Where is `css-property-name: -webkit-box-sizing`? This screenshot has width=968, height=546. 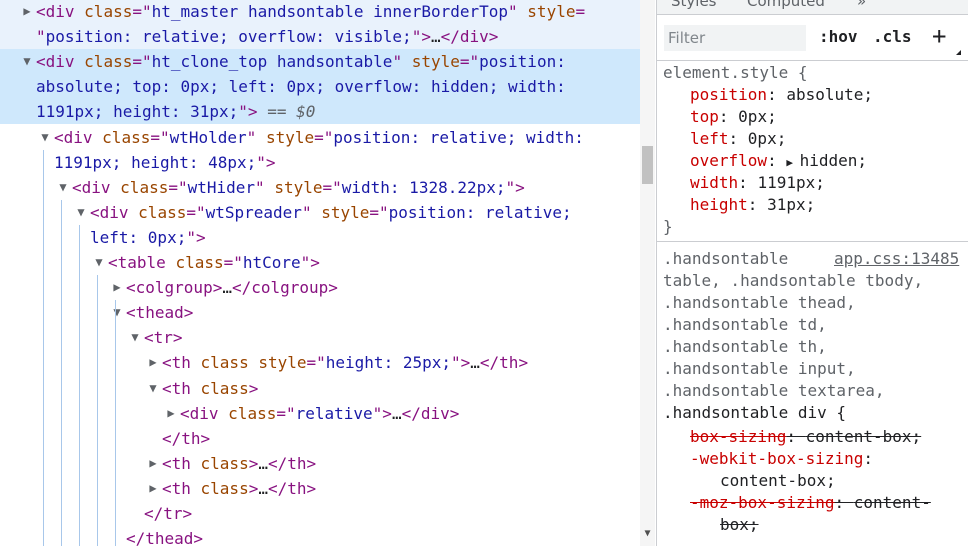
css-property-name: -webkit-box-sizing is located at coordinates (776, 458).